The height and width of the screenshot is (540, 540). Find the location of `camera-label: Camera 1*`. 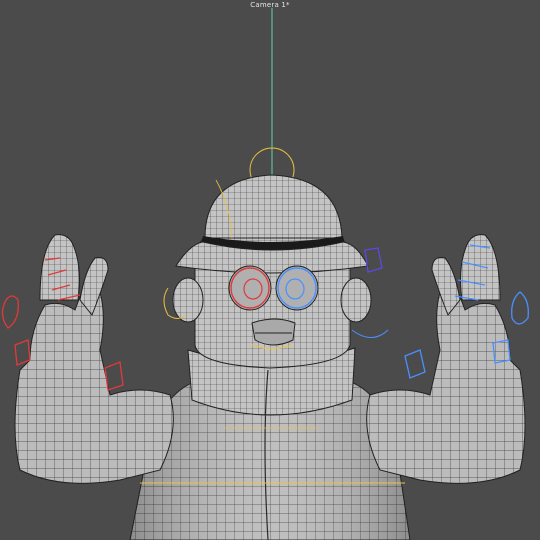

camera-label: Camera 1* is located at coordinates (270, 5).